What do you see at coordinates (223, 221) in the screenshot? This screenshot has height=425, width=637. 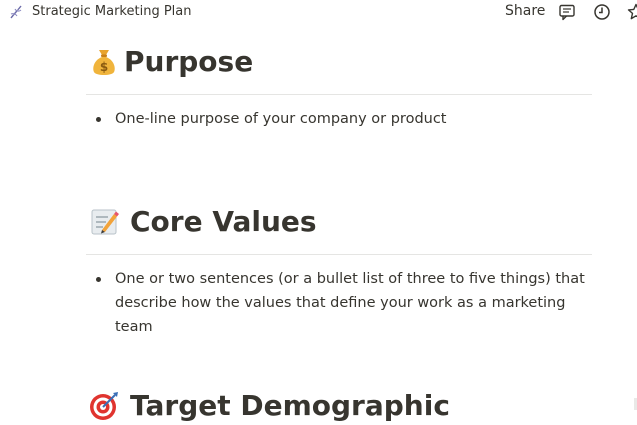 I see `heading-core-values-text: Core Values` at bounding box center [223, 221].